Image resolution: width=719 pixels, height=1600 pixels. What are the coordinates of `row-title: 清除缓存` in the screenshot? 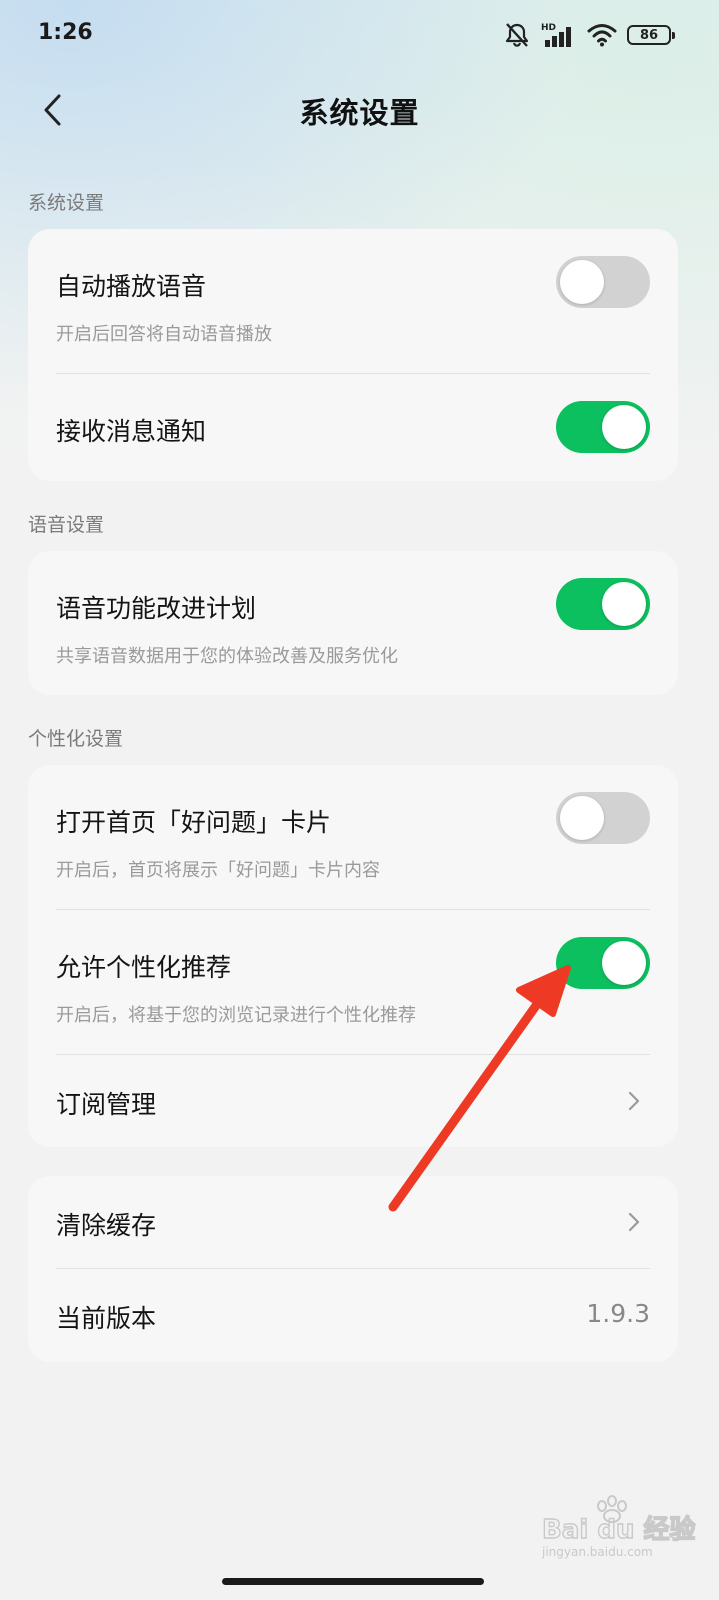 It's located at (106, 1225).